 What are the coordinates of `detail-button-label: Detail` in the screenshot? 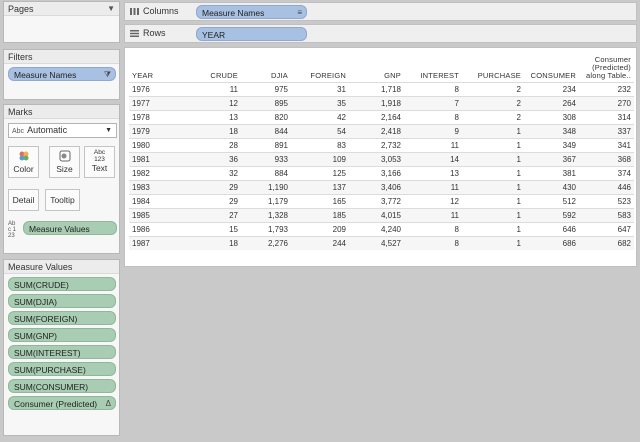 It's located at (23, 200).